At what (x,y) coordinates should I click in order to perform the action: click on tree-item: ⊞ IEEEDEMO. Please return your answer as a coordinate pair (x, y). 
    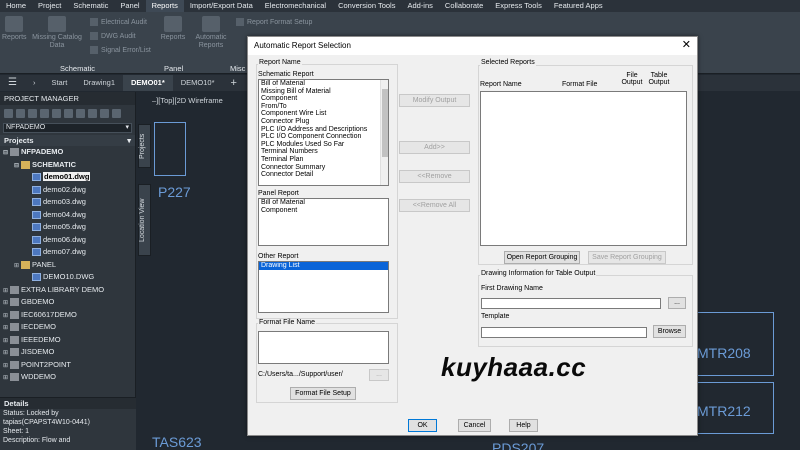
    Looking at the image, I should click on (67, 340).